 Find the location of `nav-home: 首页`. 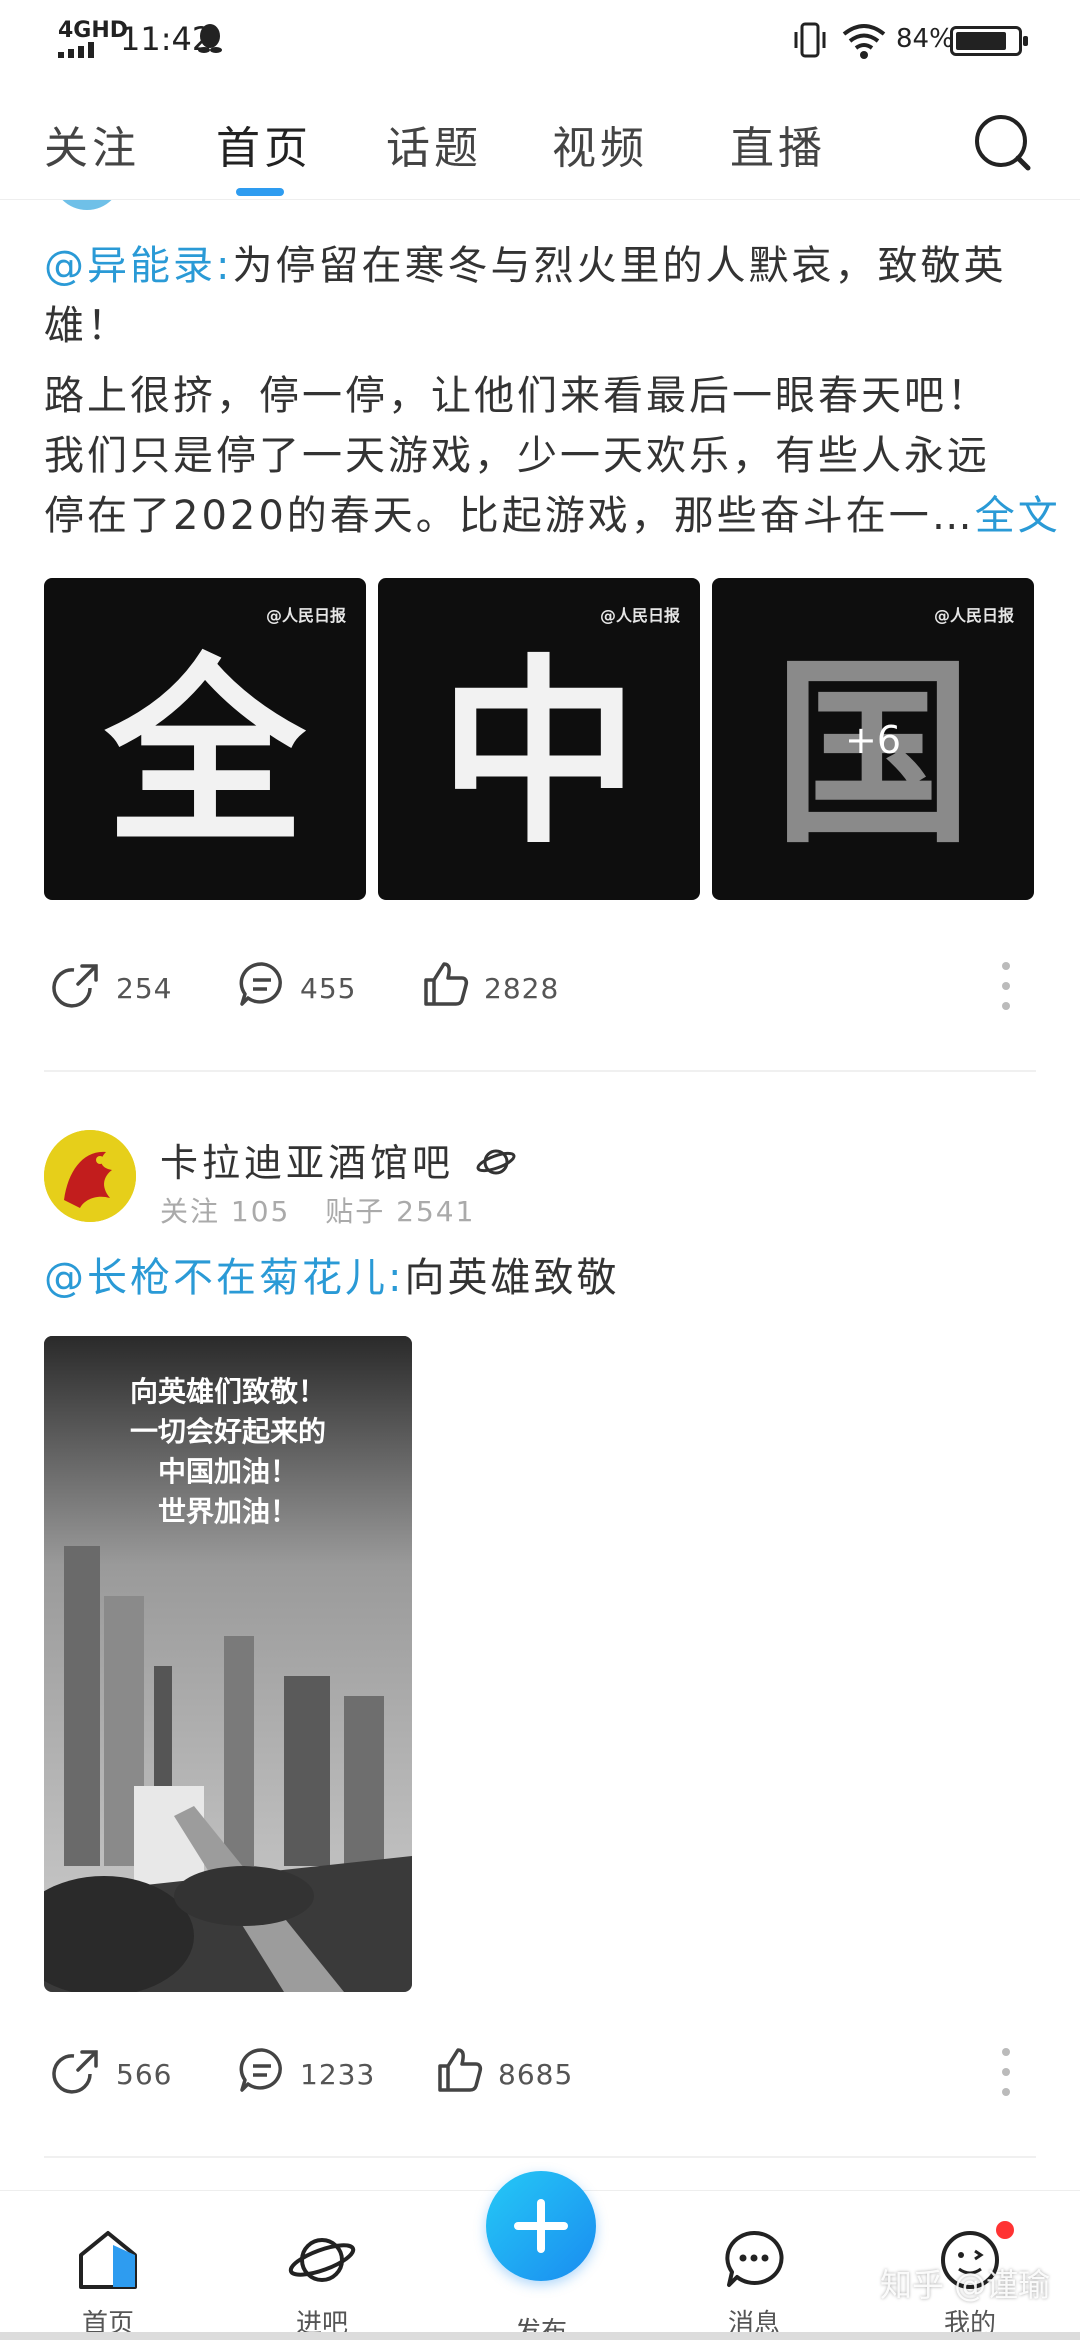

nav-home: 首页 is located at coordinates (108, 2280).